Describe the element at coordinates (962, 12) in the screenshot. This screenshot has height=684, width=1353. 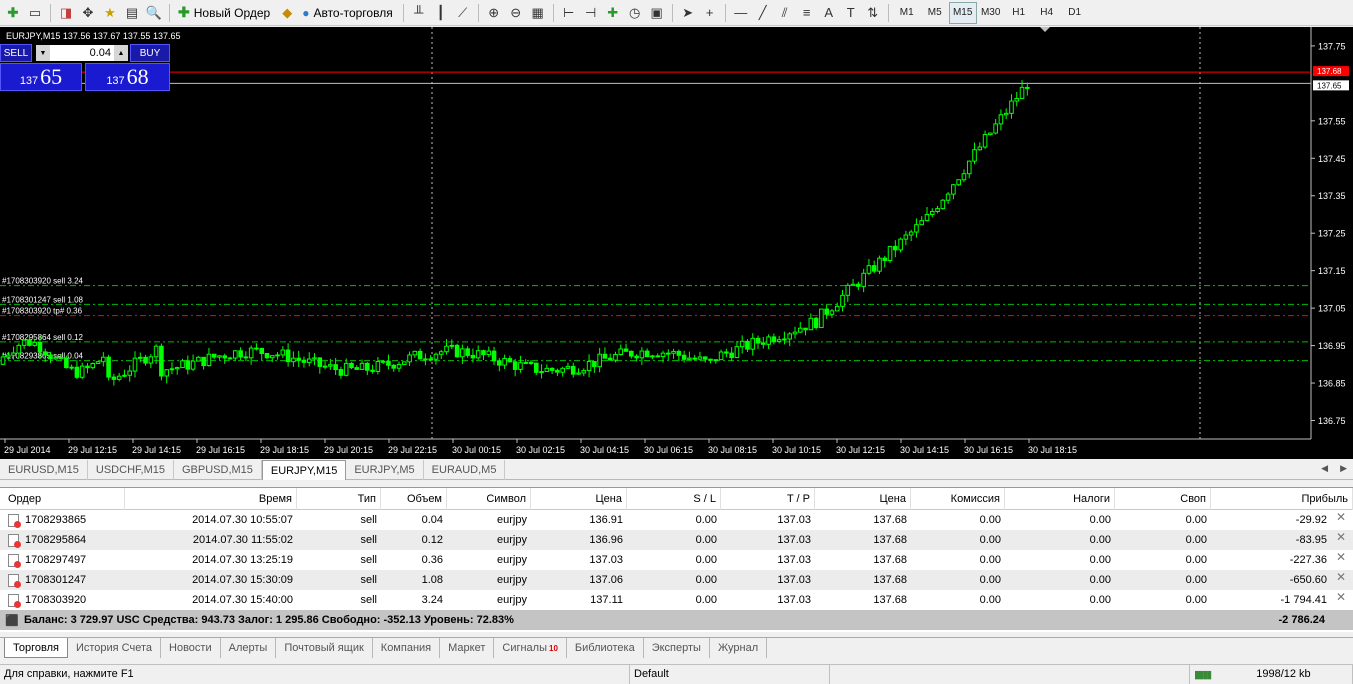
I see `timeframe-m15: M15` at that location.